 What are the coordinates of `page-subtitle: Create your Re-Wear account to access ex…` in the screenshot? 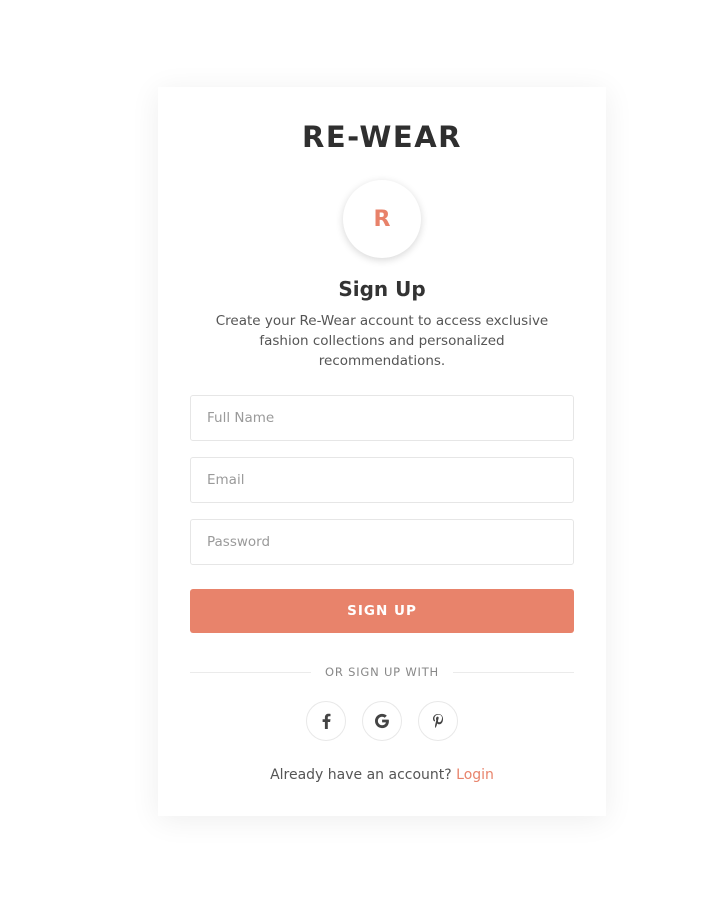 It's located at (382, 341).